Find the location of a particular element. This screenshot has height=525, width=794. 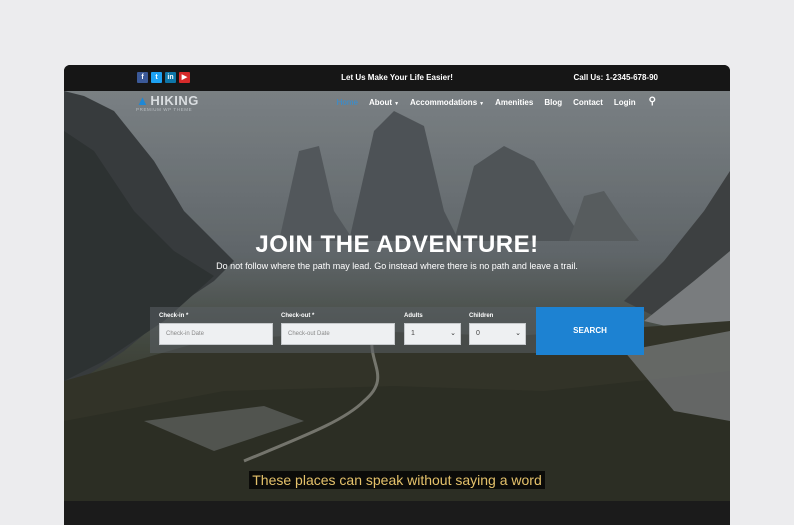

site-logo: ▲HIKING PREMIUM WP THEME is located at coordinates (167, 102).